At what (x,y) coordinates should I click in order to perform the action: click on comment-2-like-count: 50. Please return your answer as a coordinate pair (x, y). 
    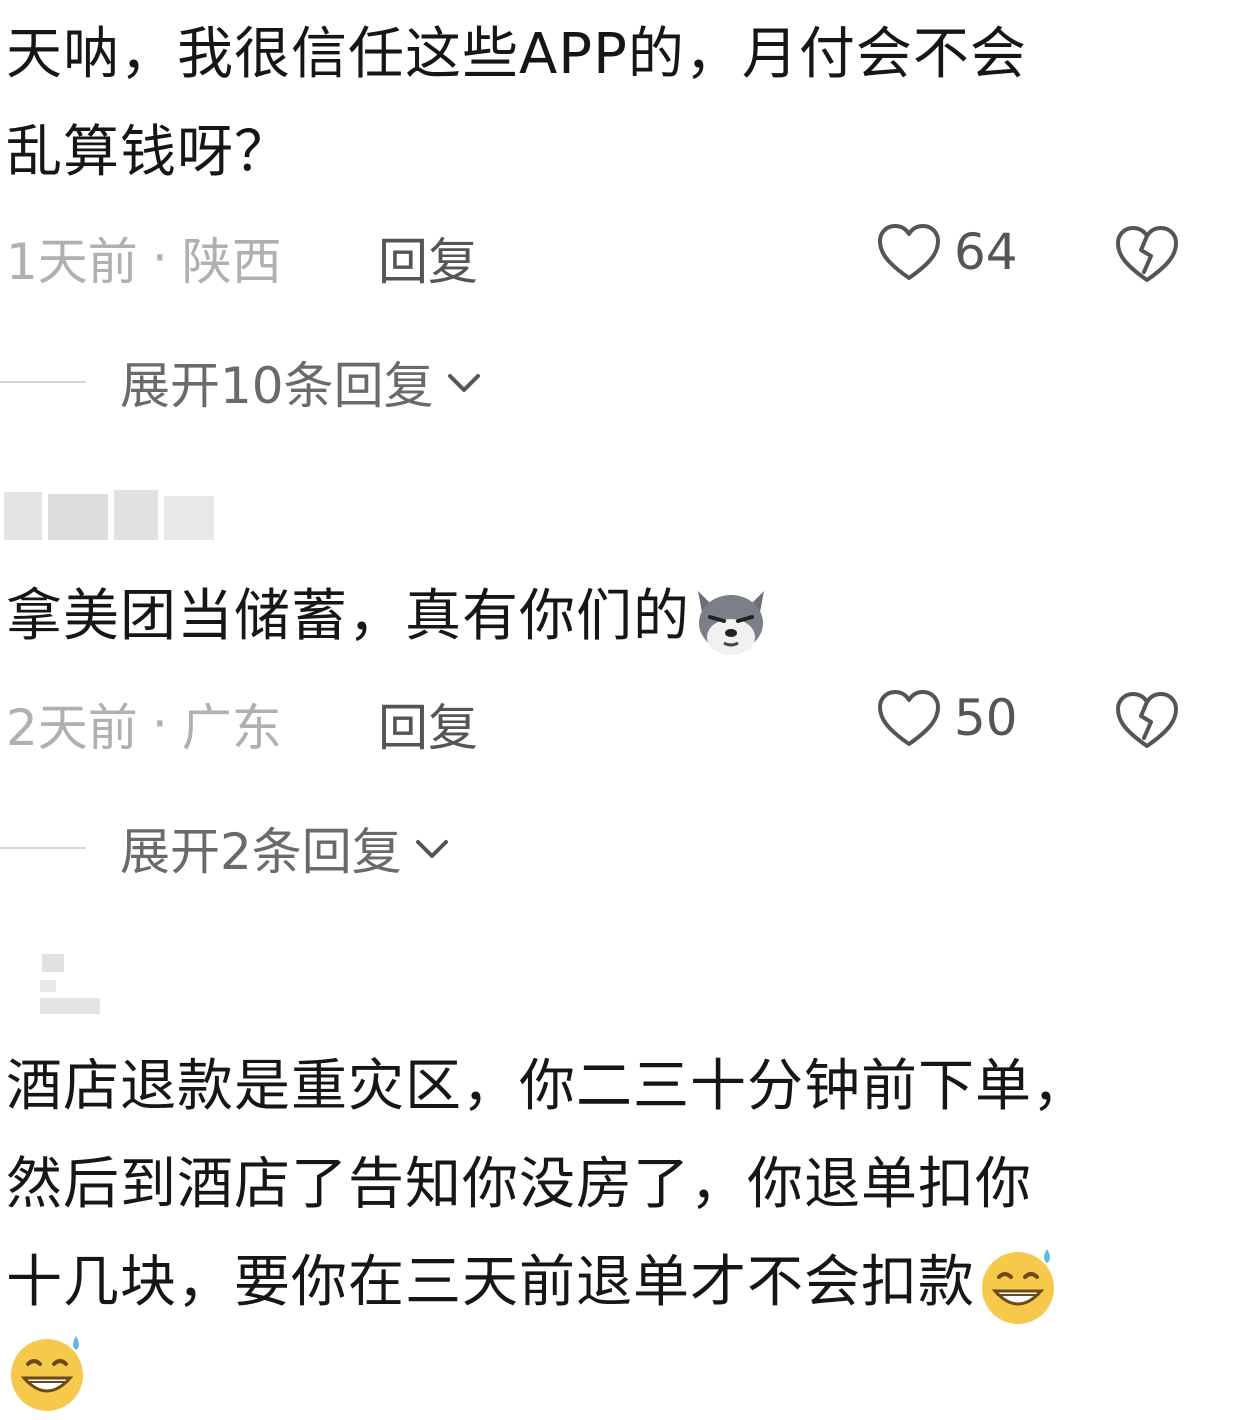
    Looking at the image, I should click on (986, 718).